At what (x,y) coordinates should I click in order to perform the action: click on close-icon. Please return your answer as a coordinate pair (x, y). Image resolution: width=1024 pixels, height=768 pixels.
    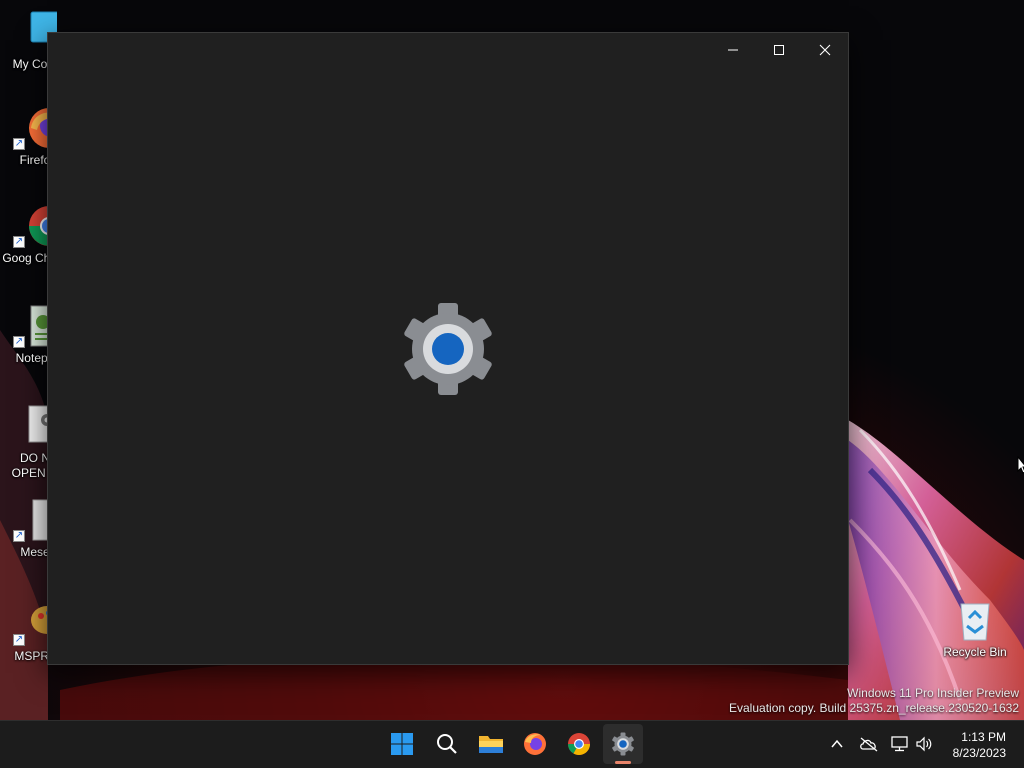
    Looking at the image, I should click on (825, 50).